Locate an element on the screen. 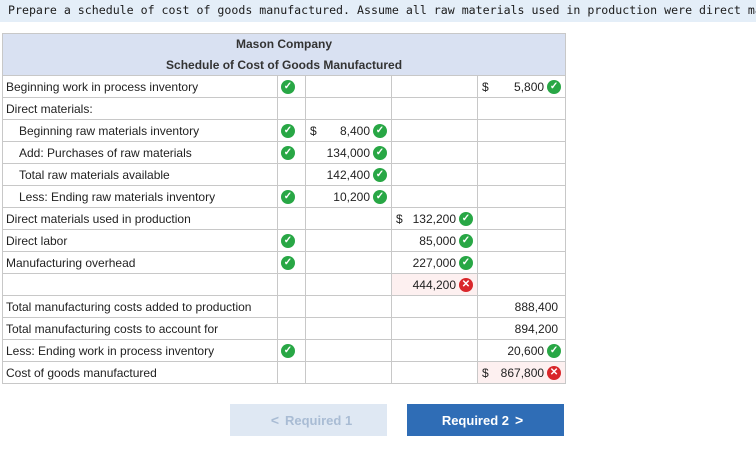 The width and height of the screenshot is (756, 450). amount-wrap: 20,600 ✓ is located at coordinates (522, 351).